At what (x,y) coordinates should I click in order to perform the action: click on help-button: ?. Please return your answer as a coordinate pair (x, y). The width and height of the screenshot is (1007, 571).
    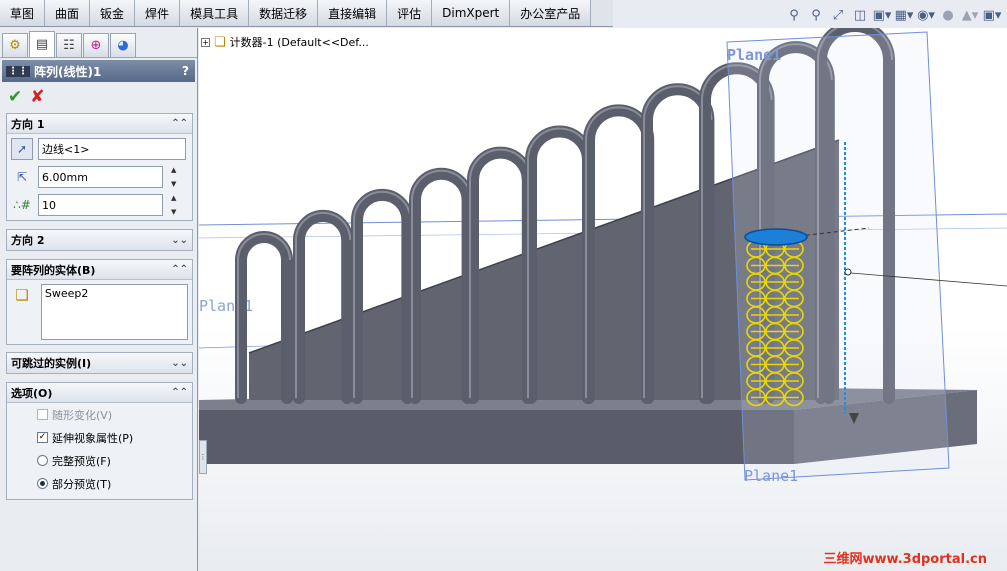
    Looking at the image, I should click on (185, 71).